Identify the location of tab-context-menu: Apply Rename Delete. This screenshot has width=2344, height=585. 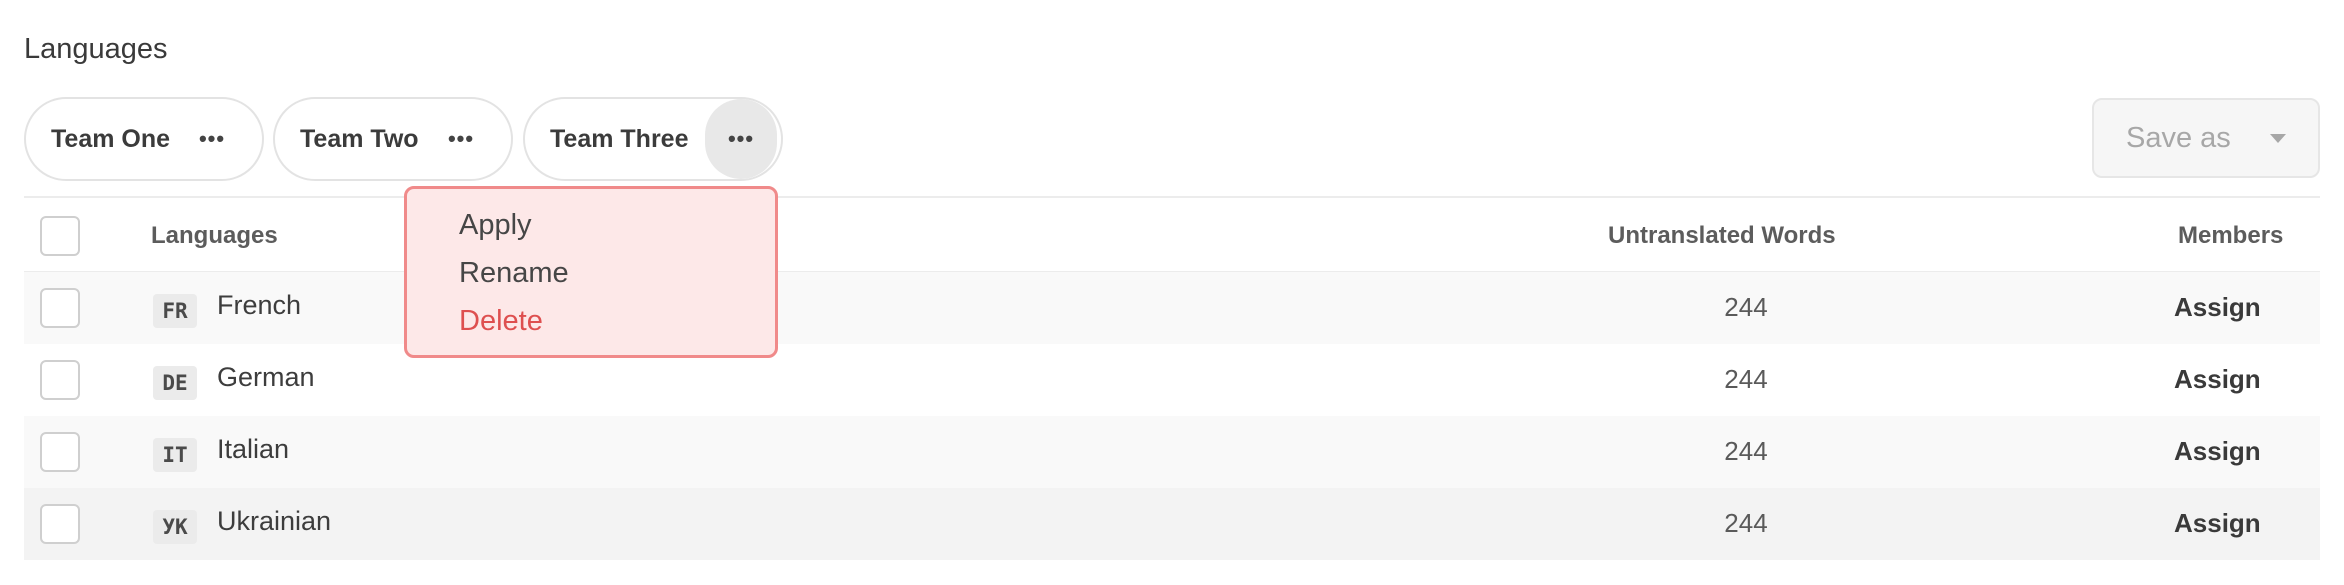
(591, 272).